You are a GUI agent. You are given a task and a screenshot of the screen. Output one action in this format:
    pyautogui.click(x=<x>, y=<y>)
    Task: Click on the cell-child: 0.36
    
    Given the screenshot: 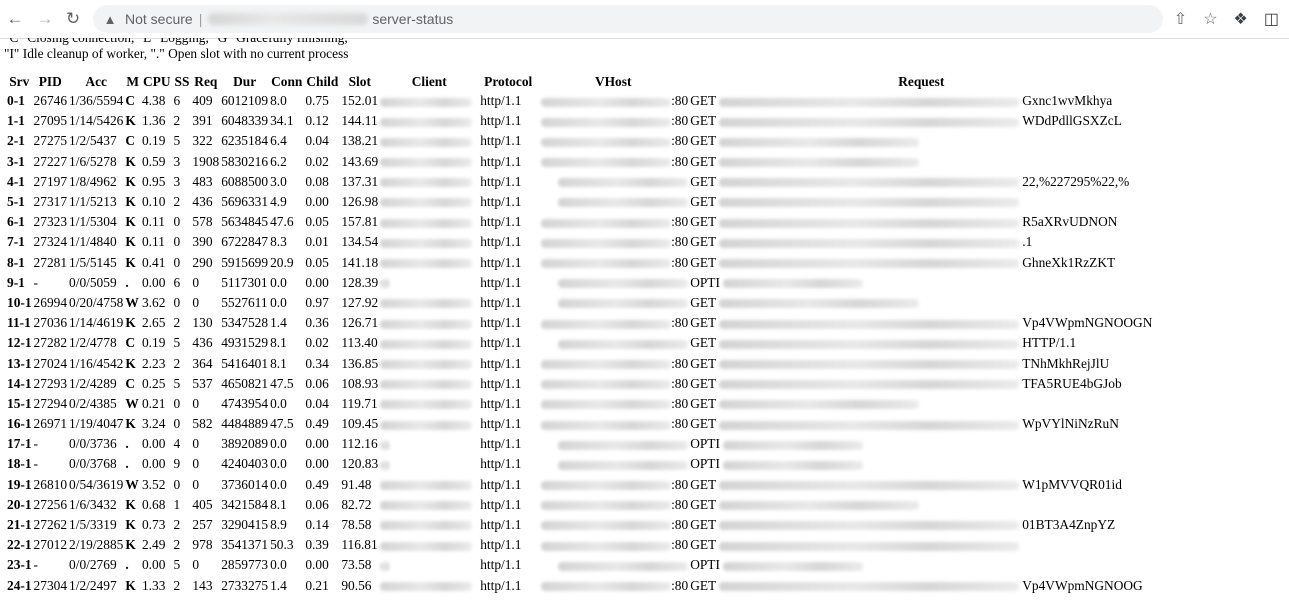 What is the action you would take?
    pyautogui.click(x=317, y=323)
    